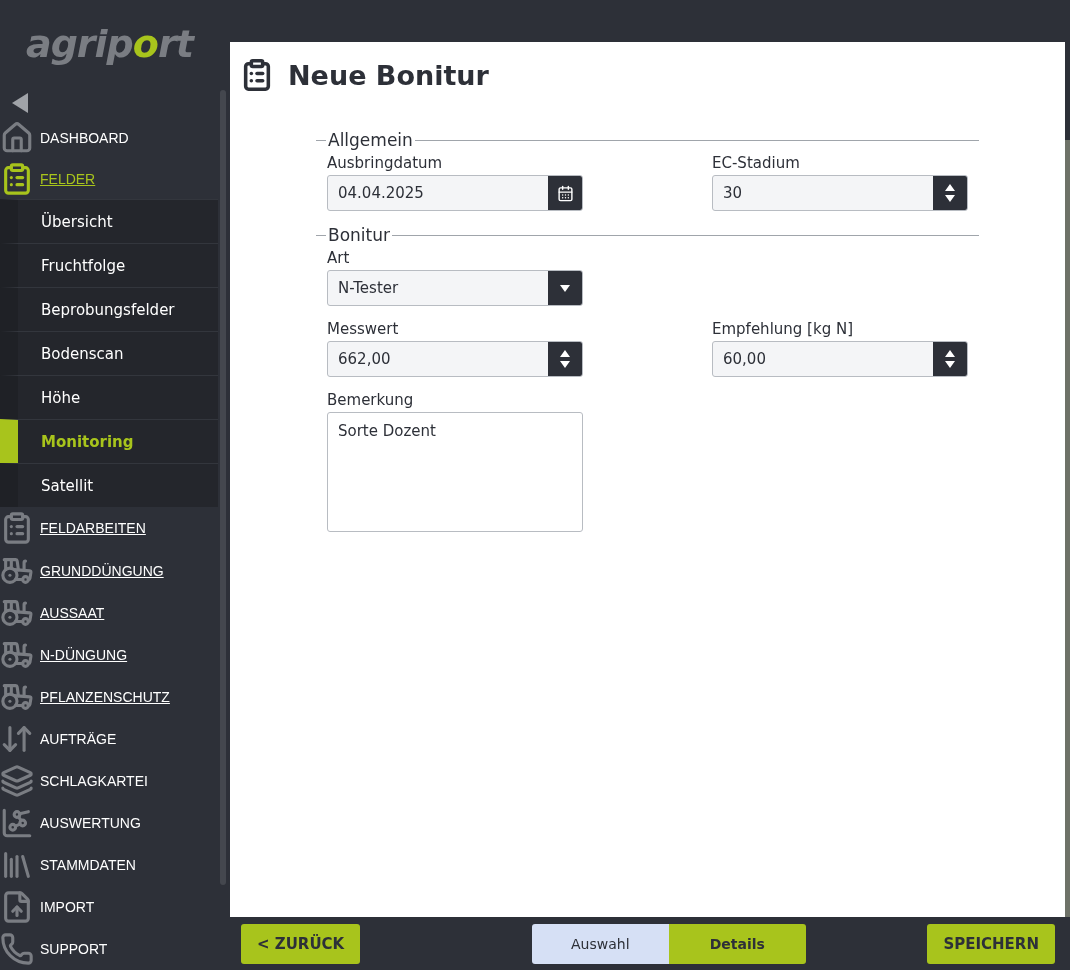  Describe the element at coordinates (105, 696) in the screenshot. I see `nav-link: PFLANZENSCHUTZ` at that location.